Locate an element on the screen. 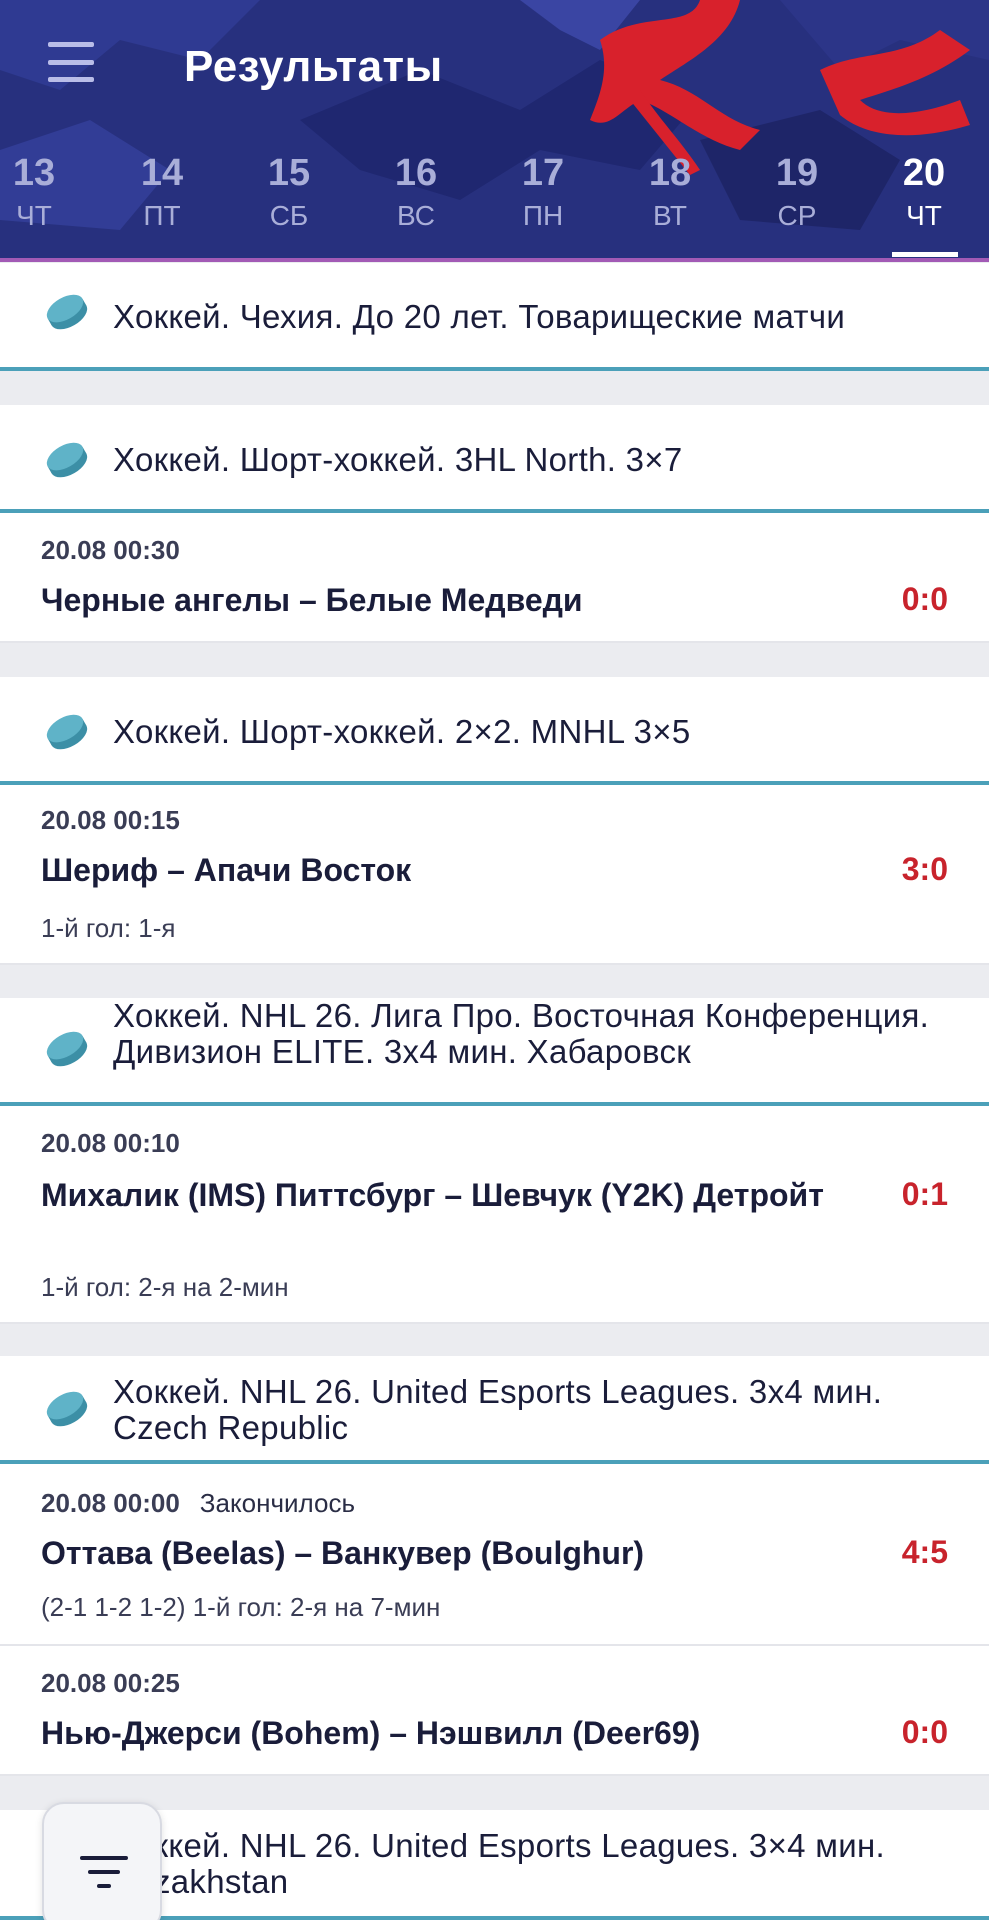 This screenshot has width=989, height=1920. active-day-indicator is located at coordinates (925, 254).